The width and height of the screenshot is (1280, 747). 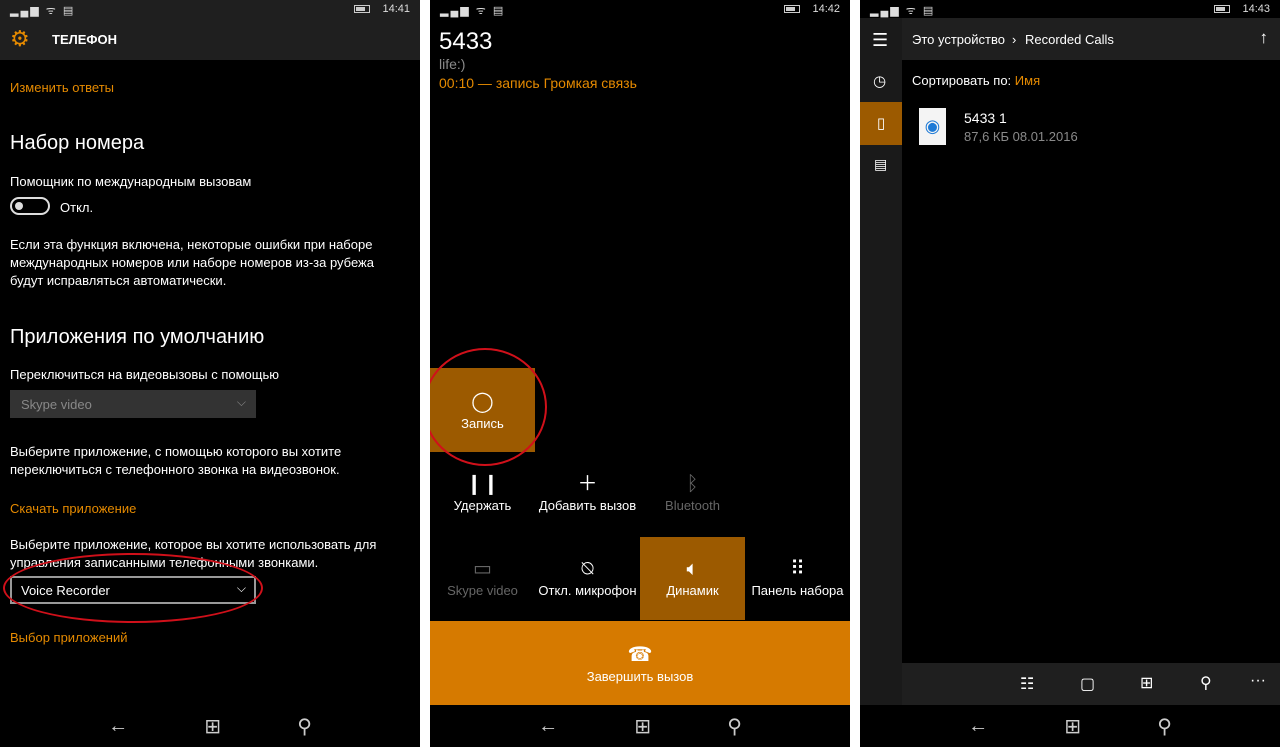 What do you see at coordinates (1146, 683) in the screenshot?
I see `view-icon: ⊞` at bounding box center [1146, 683].